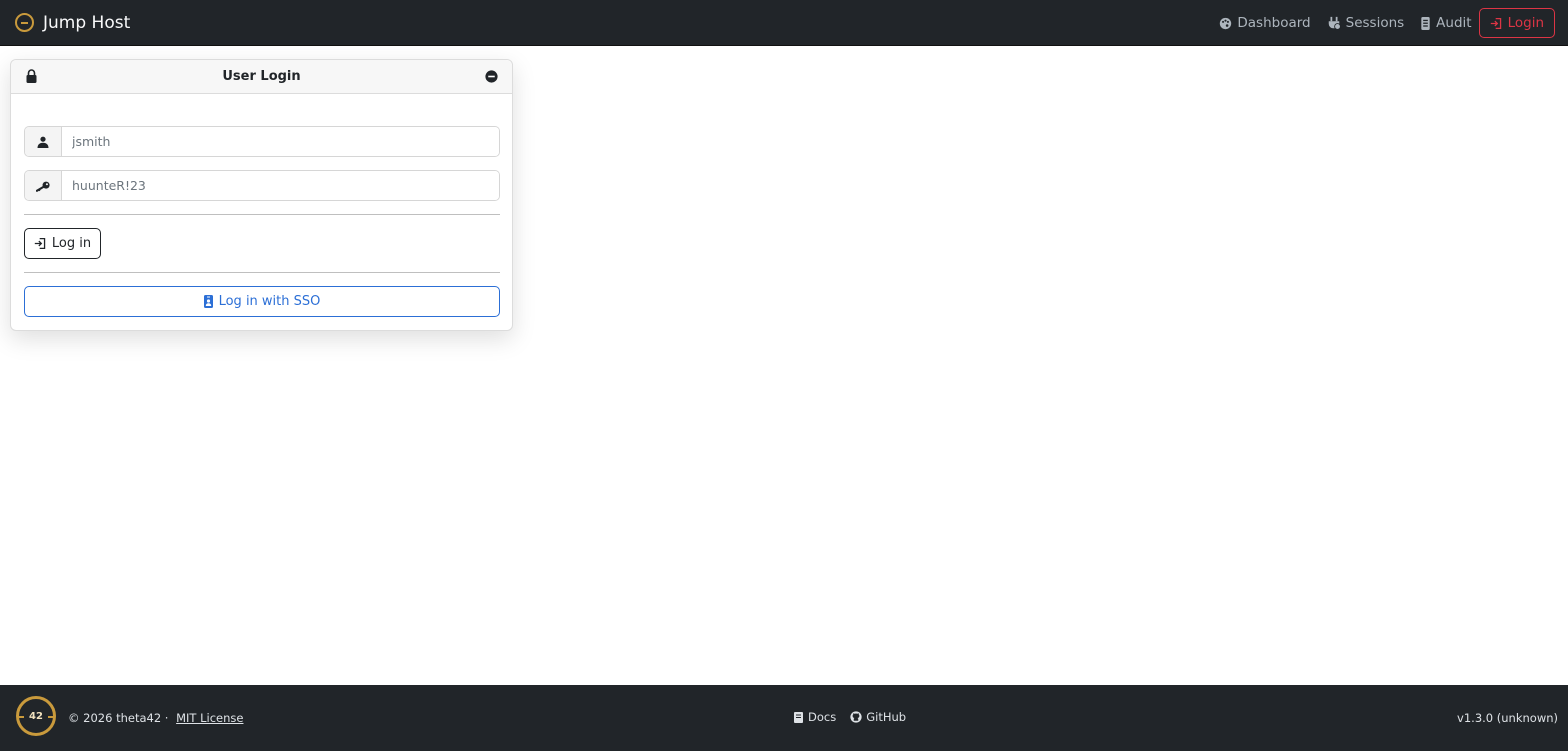  I want to click on password-group, so click(262, 185).